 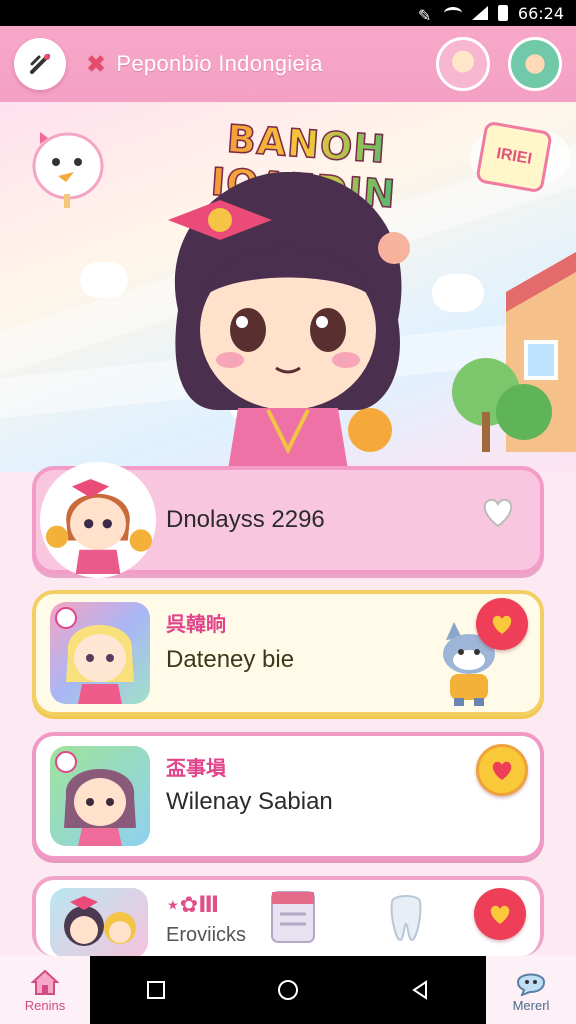 I want to click on nav-home-tab: Renins, so click(x=45, y=990).